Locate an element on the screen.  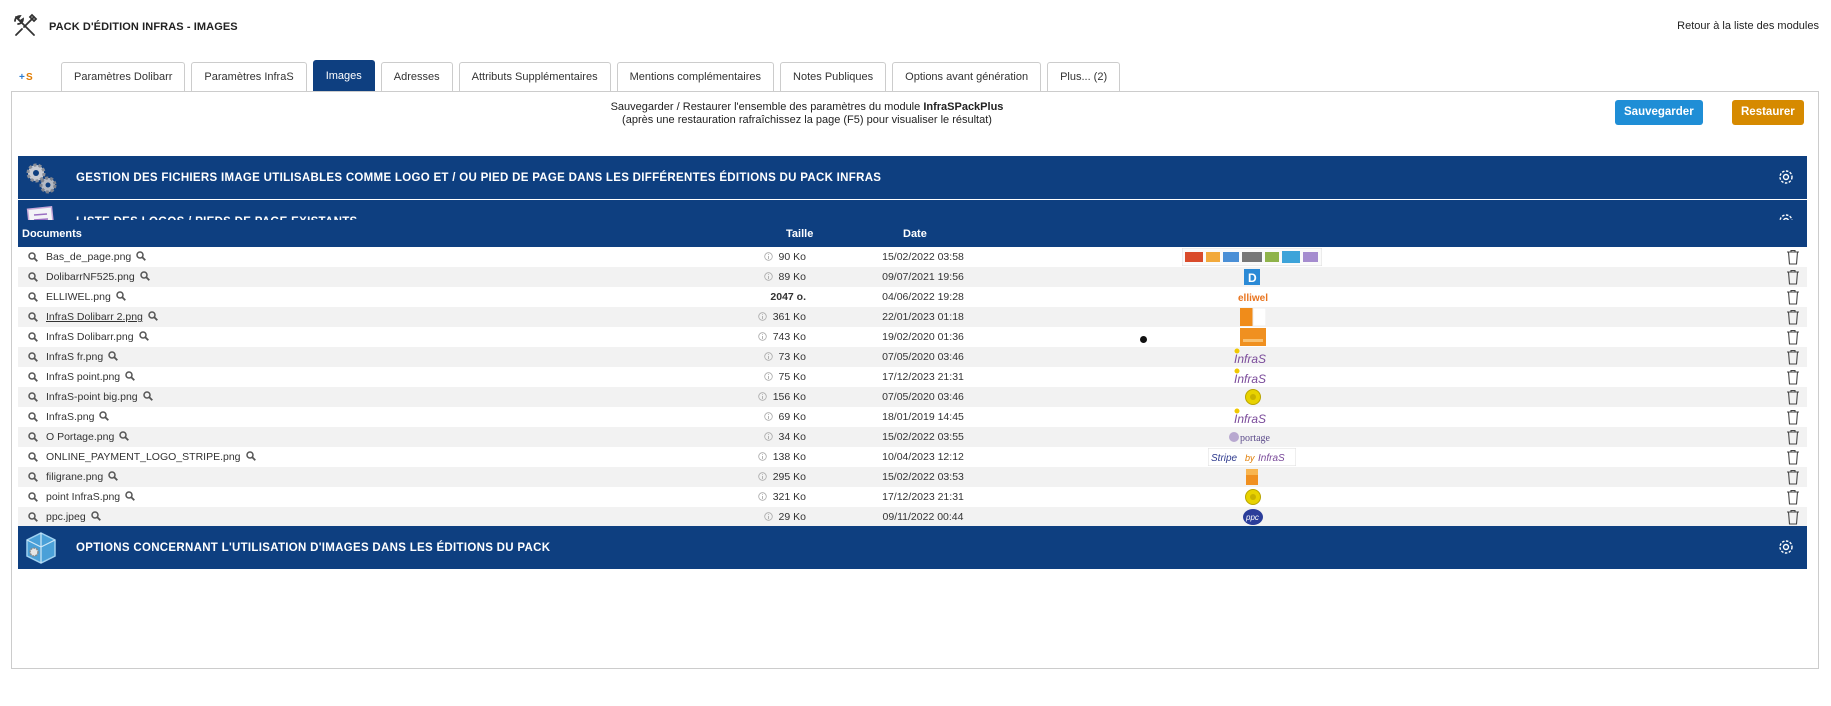
document-filename: InfraS.png is located at coordinates (70, 417).